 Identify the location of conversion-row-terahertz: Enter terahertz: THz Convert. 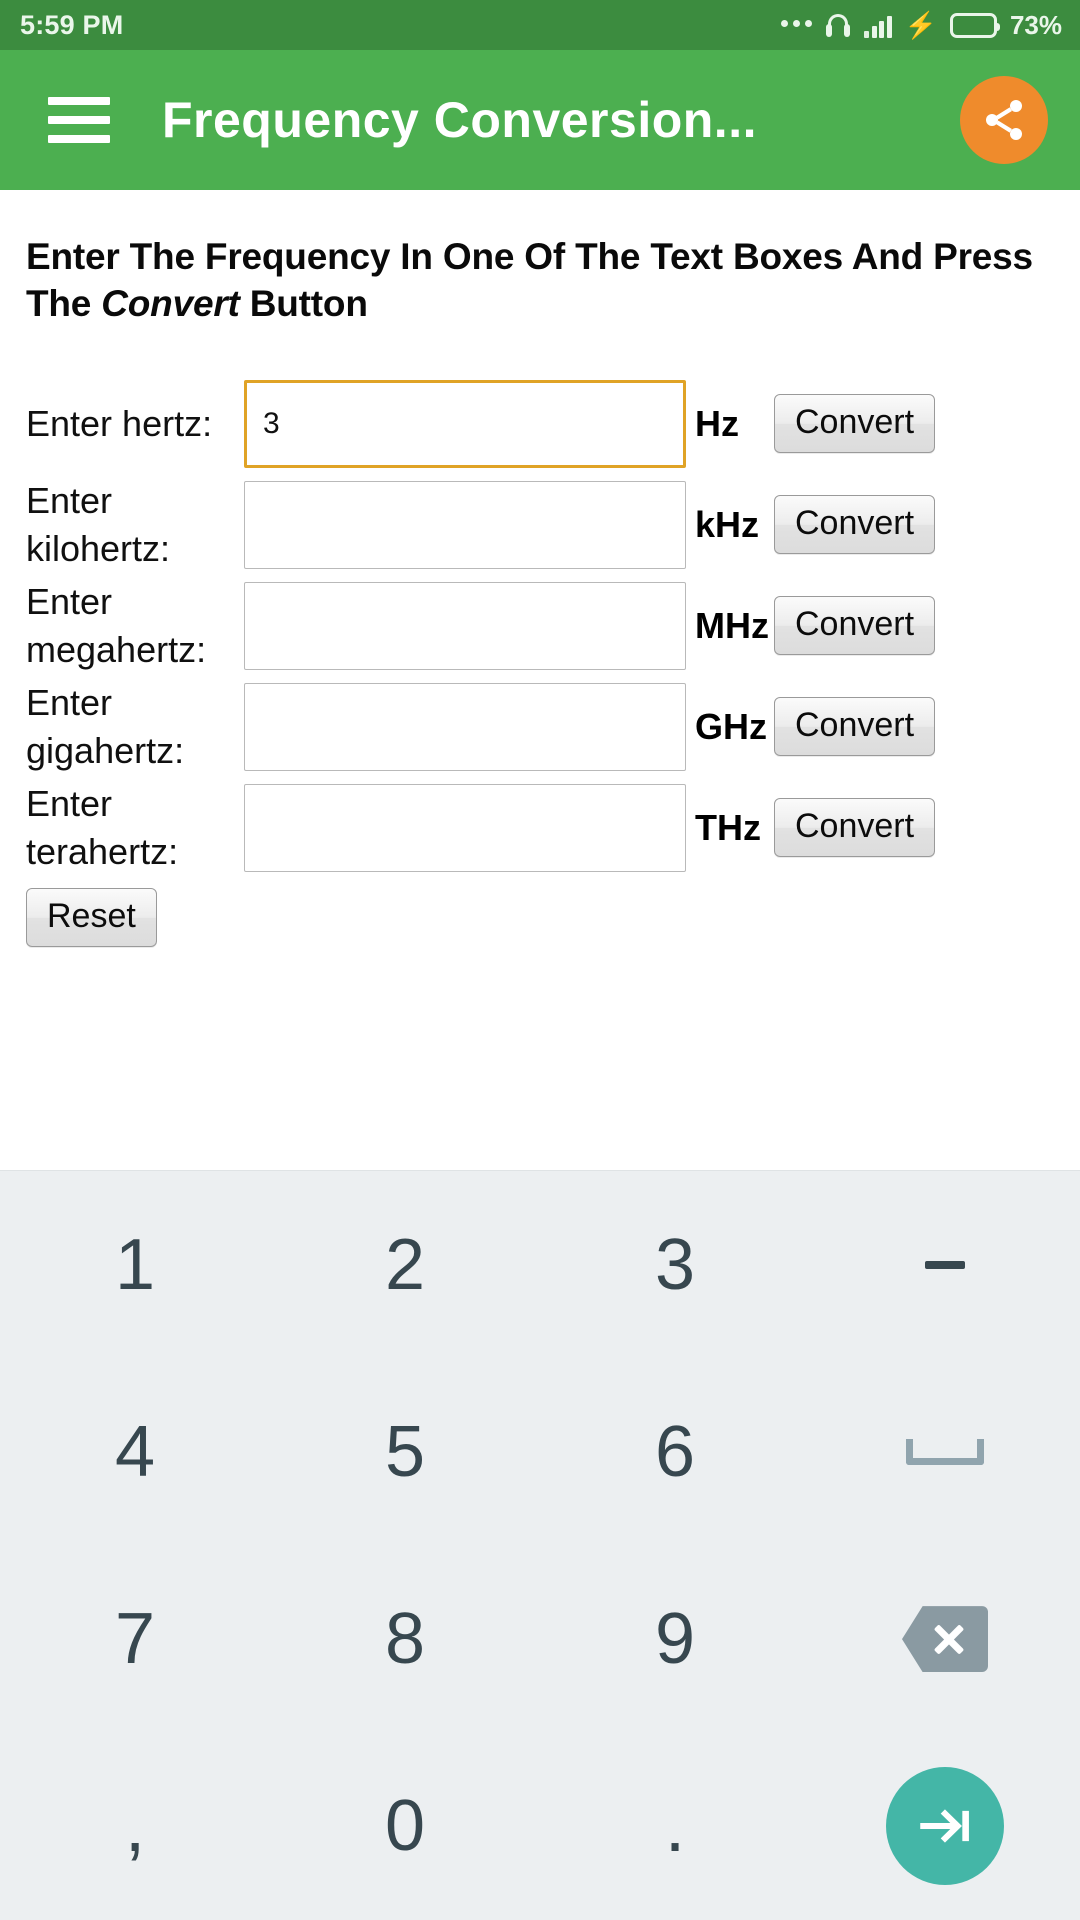
(540, 827).